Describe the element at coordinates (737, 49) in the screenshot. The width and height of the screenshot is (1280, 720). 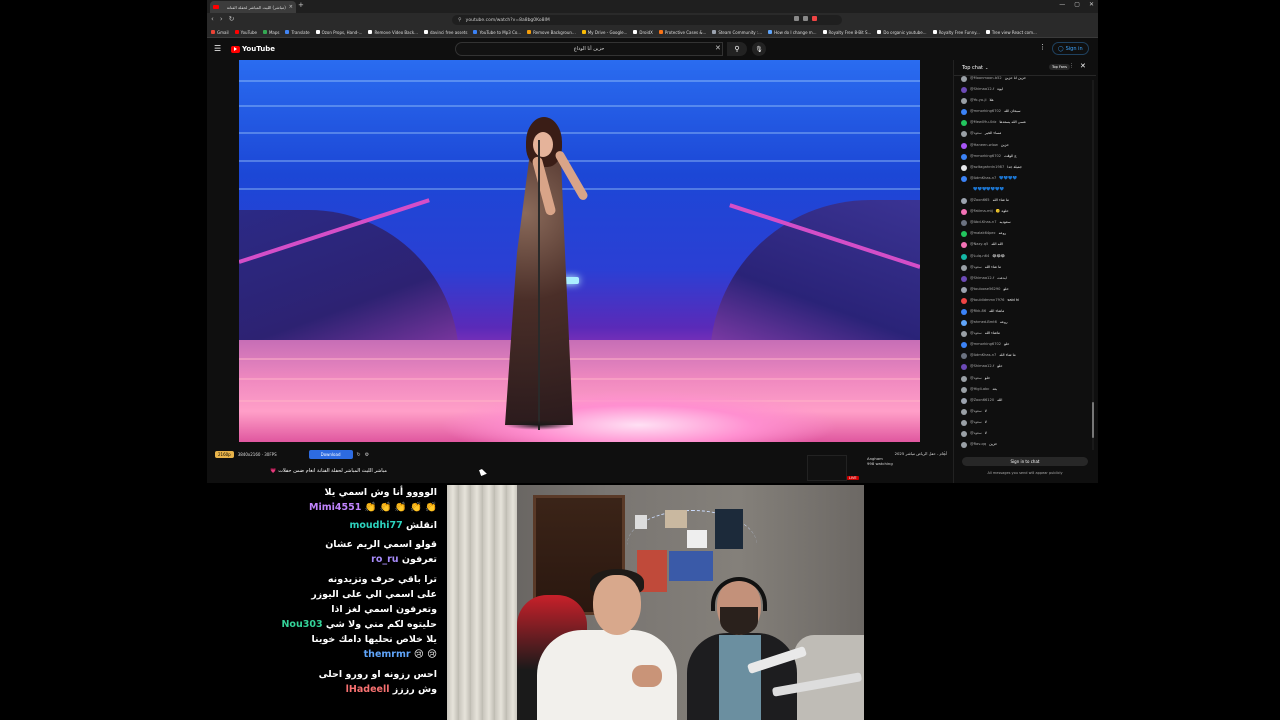
I see `search-button: ⚲` at that location.